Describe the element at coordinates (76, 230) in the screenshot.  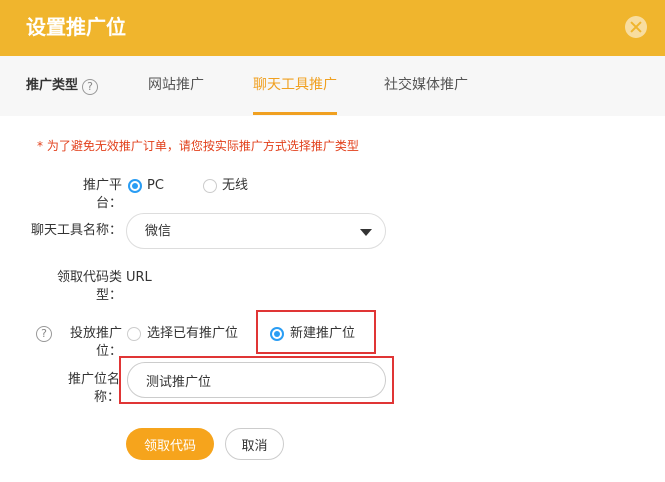
I see `chat-tool-label: 聊天工具名称：` at that location.